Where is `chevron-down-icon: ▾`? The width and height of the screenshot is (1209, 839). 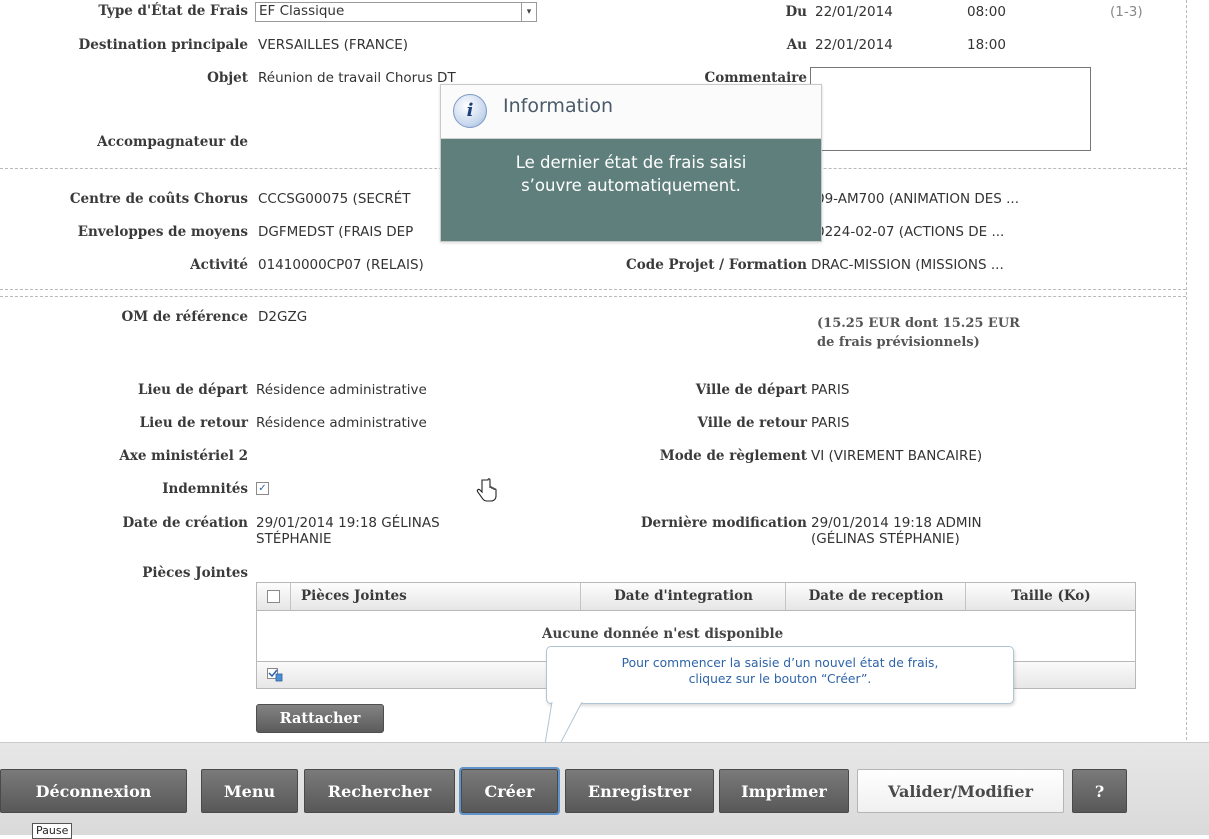 chevron-down-icon: ▾ is located at coordinates (528, 12).